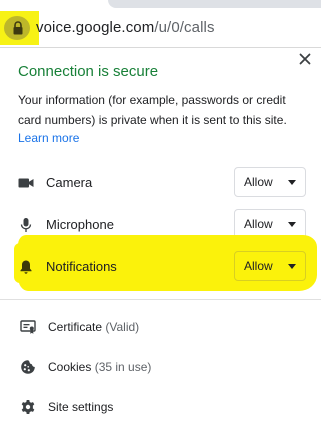  What do you see at coordinates (160, 47) in the screenshot?
I see `address-divider` at bounding box center [160, 47].